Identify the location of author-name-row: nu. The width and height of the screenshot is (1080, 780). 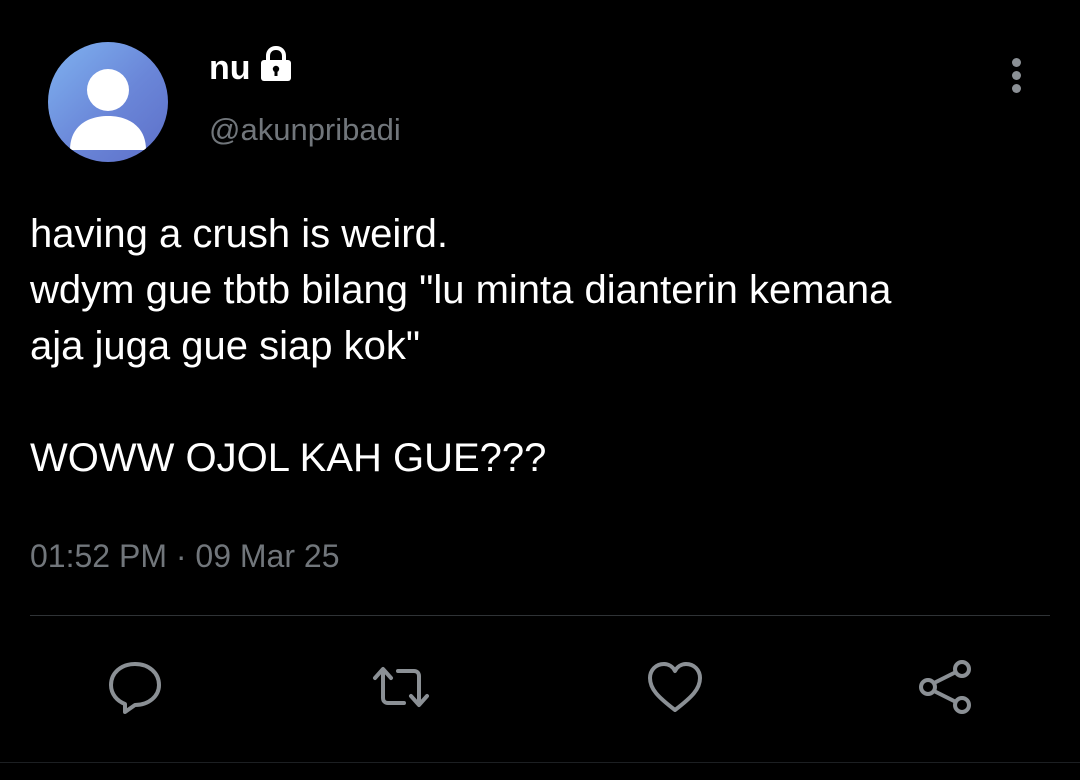
(251, 66).